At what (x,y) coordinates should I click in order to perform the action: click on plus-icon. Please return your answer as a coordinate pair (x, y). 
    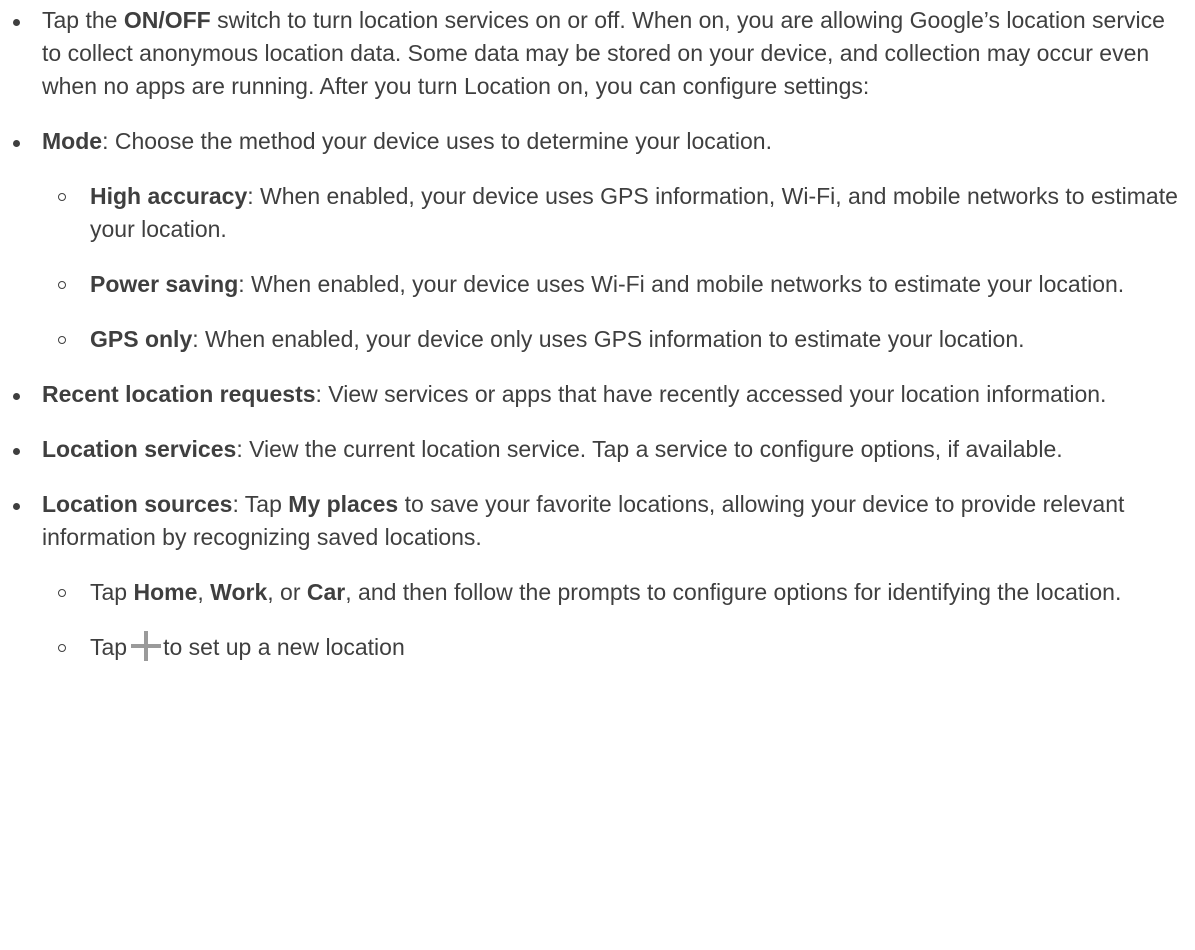
    Looking at the image, I should click on (146, 646).